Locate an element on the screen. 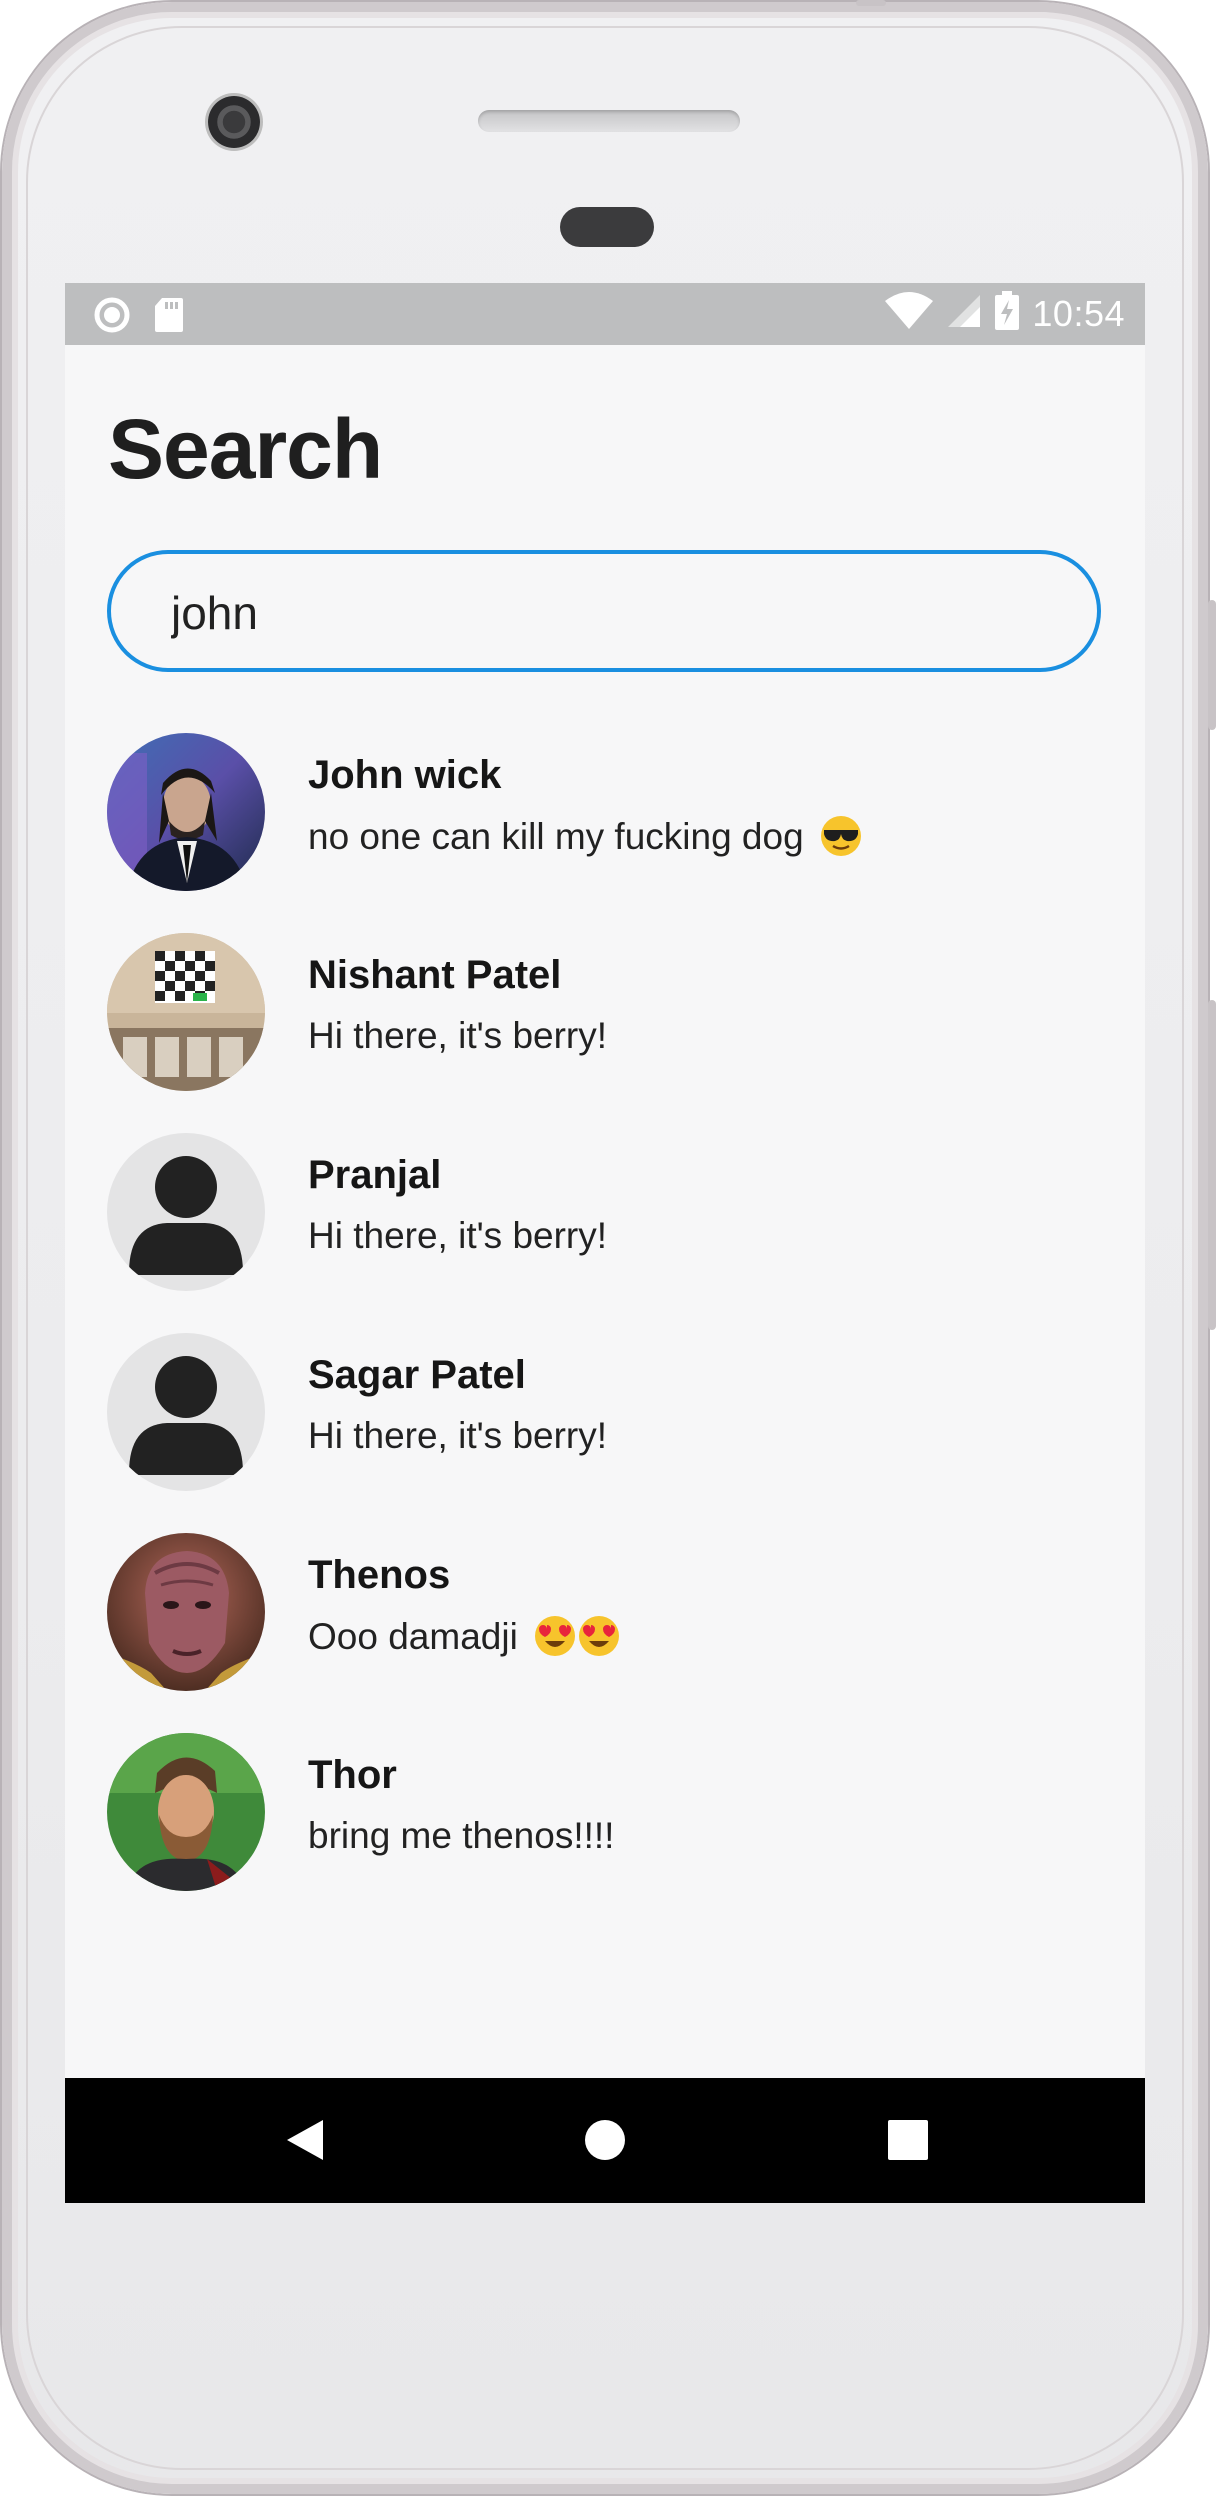 The image size is (1222, 2498). circle-notification-icon is located at coordinates (112, 317).